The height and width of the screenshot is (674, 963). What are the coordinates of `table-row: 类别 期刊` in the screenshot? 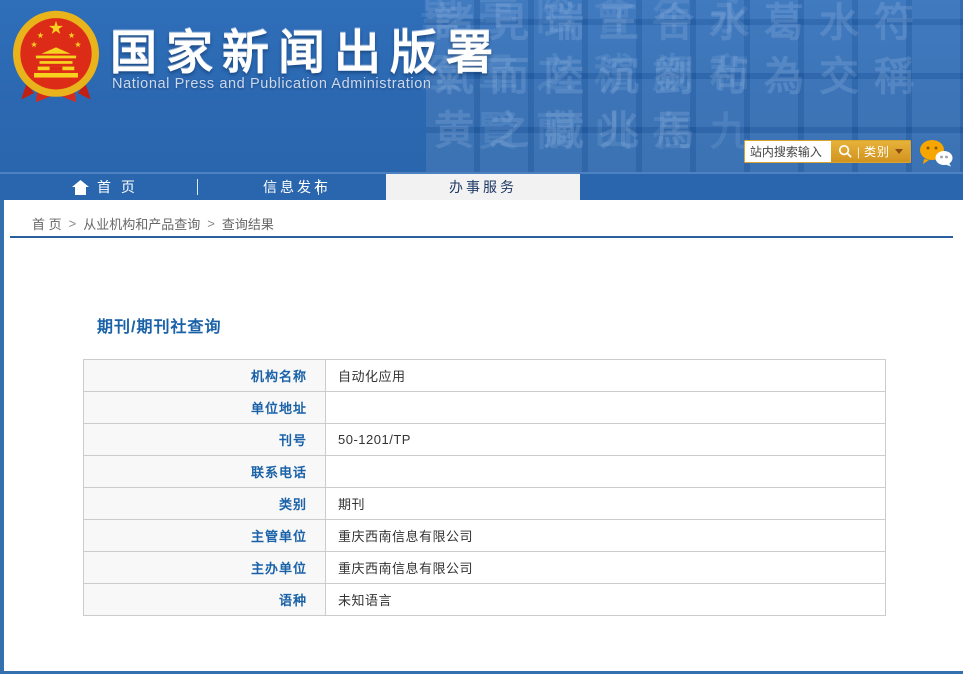 It's located at (484, 503).